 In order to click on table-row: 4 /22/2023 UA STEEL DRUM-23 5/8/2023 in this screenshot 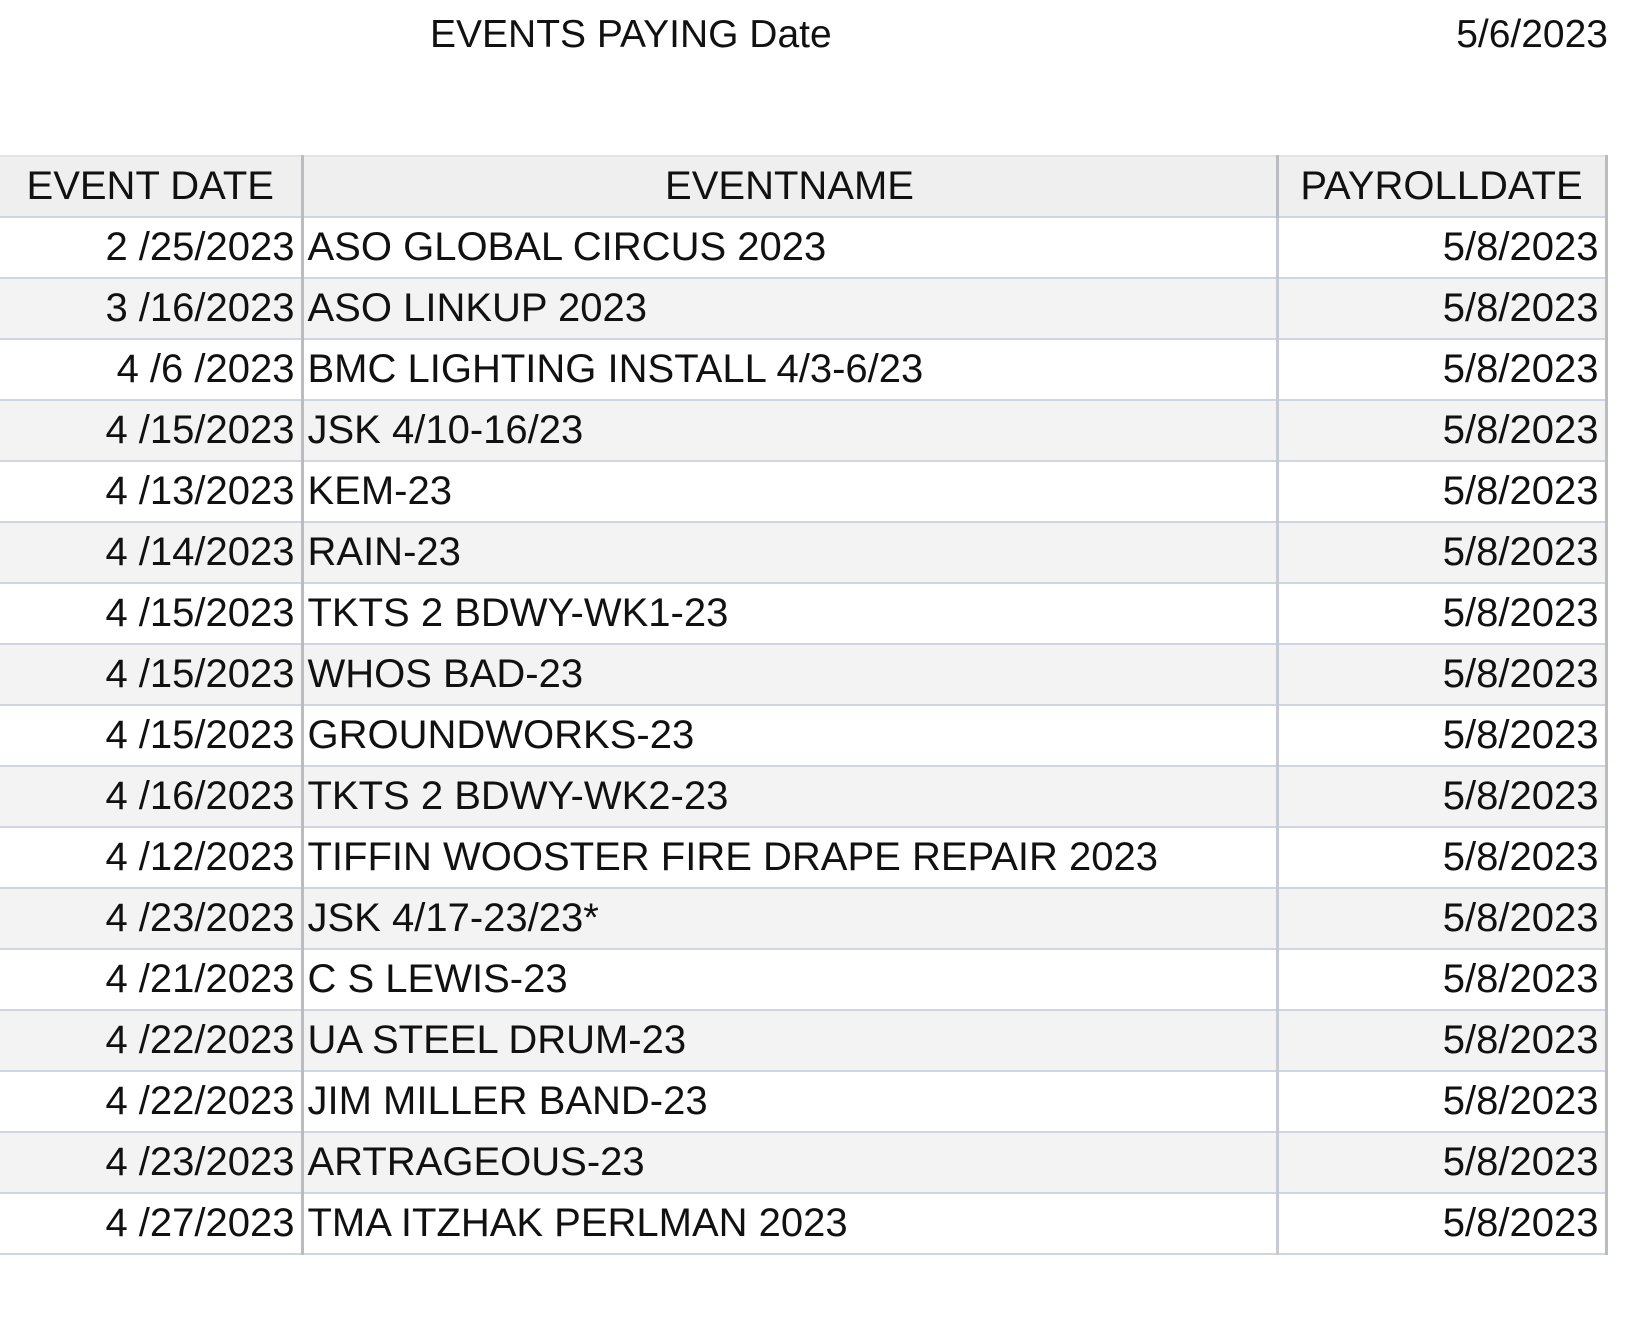, I will do `click(804, 1040)`.